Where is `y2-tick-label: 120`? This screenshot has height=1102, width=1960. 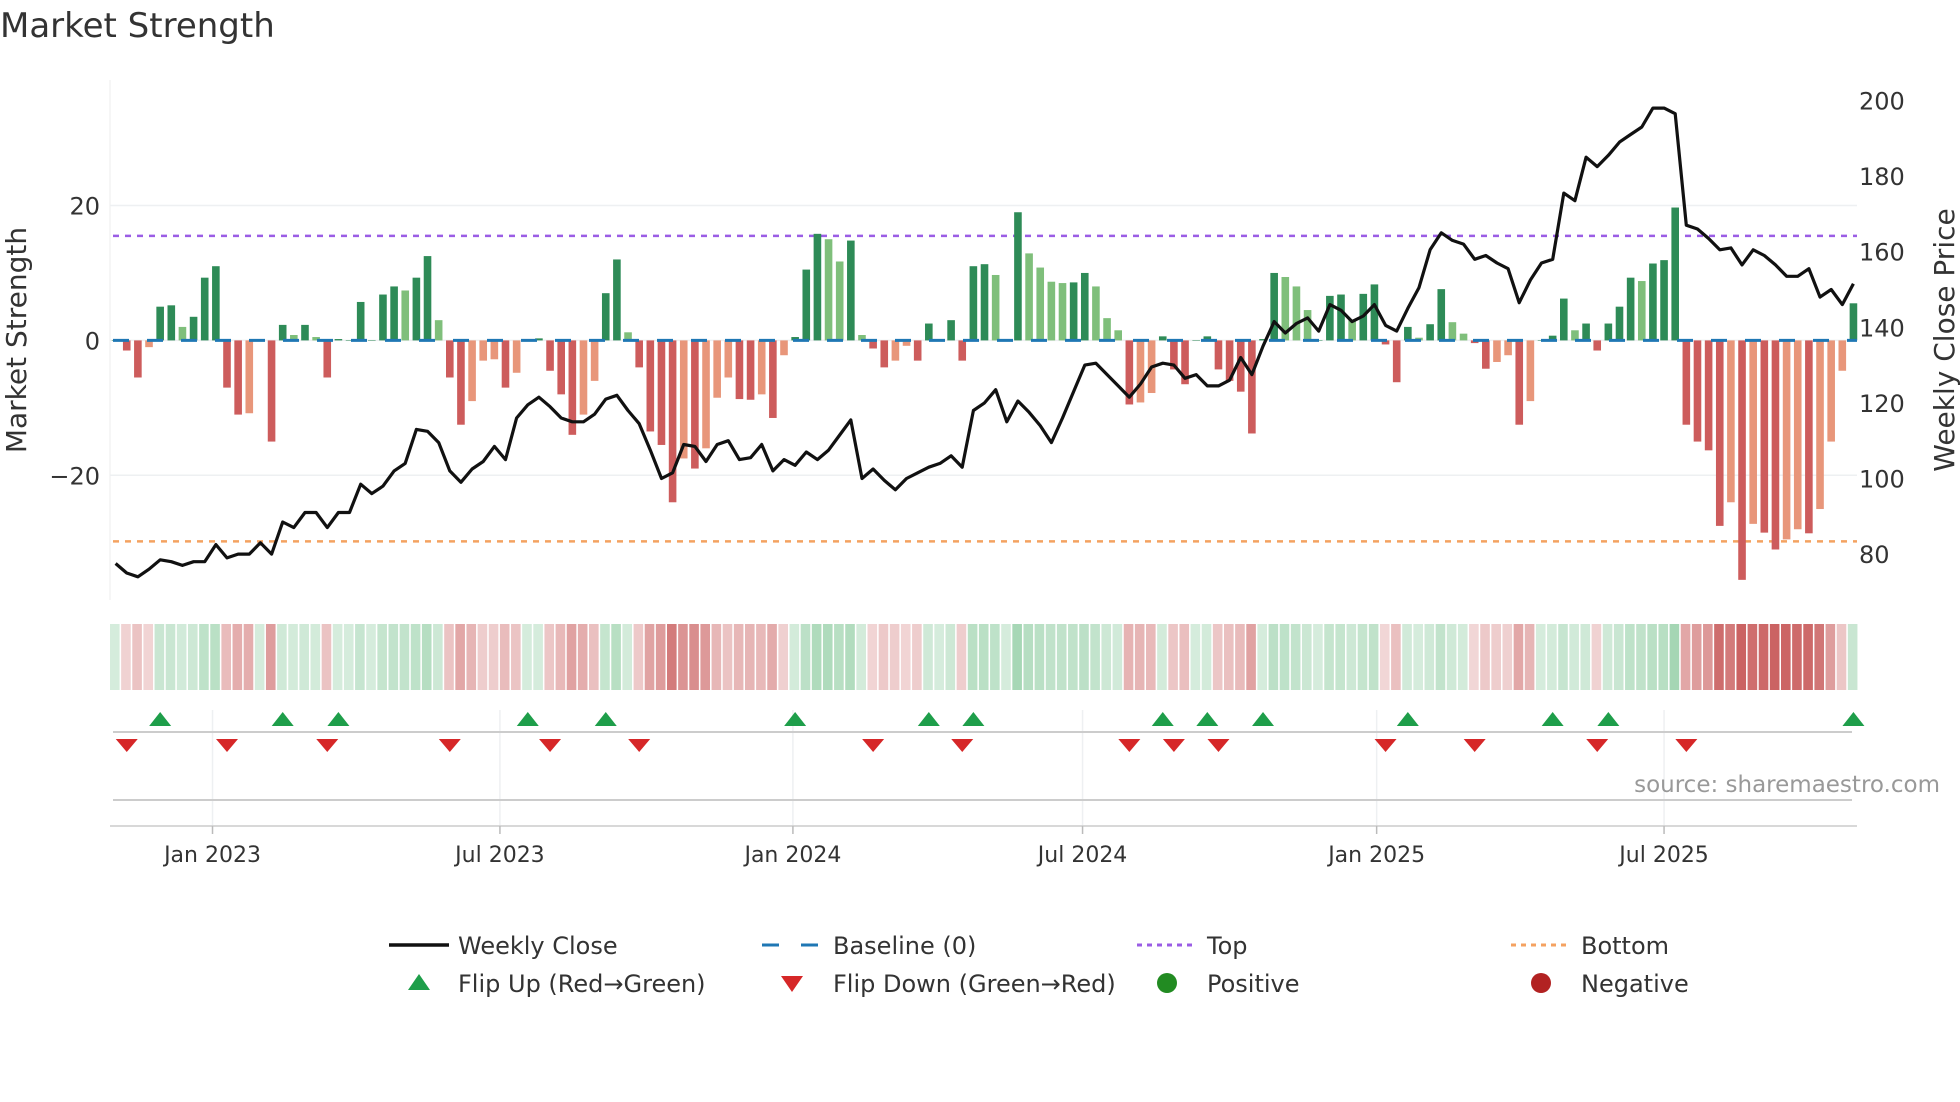 y2-tick-label: 120 is located at coordinates (1882, 404).